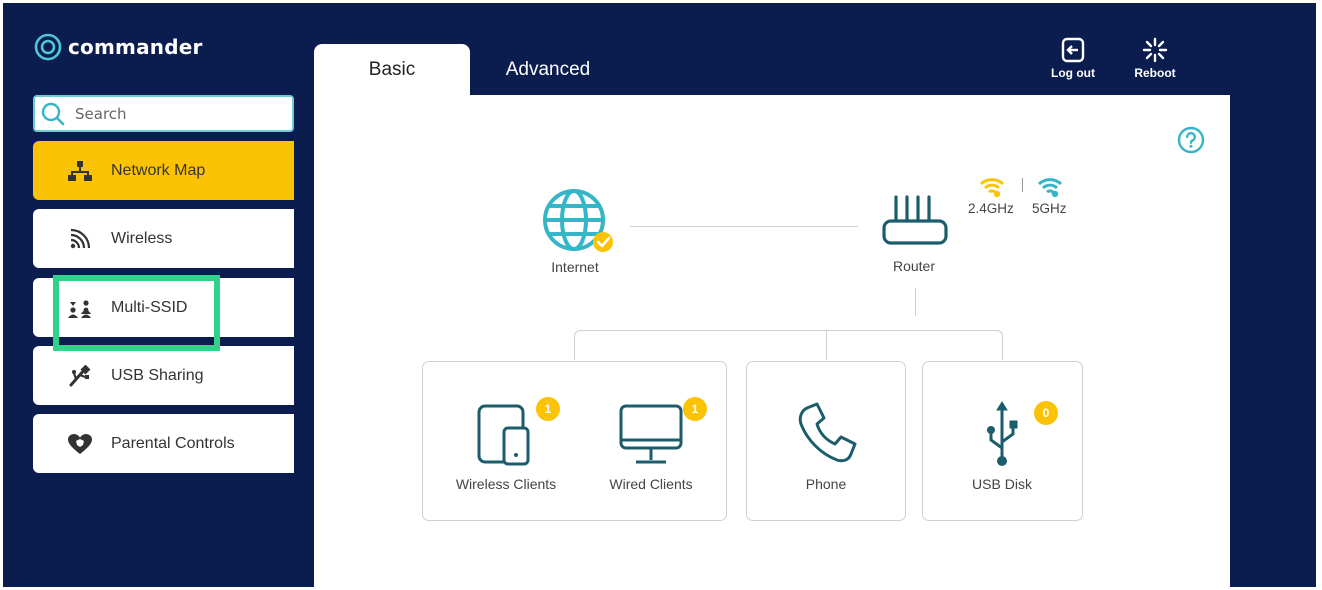  I want to click on globe-icon, so click(578, 220).